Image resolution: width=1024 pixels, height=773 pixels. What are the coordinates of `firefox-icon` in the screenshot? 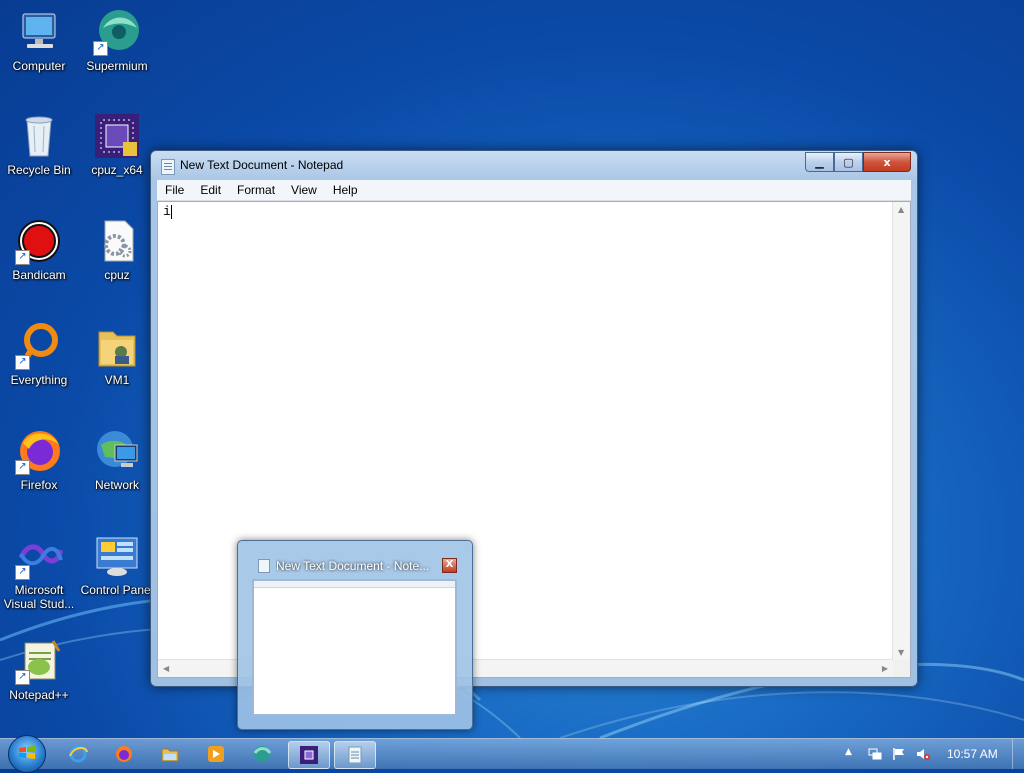 It's located at (124, 754).